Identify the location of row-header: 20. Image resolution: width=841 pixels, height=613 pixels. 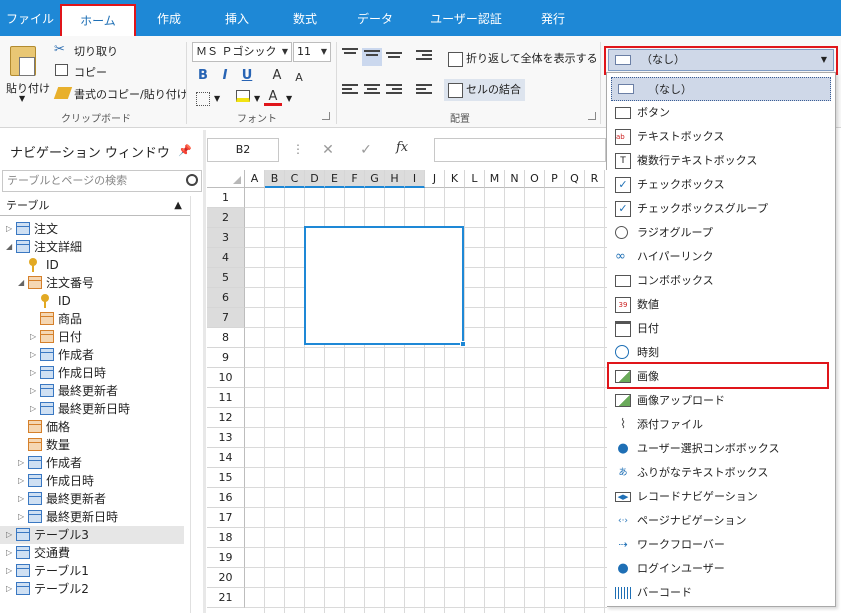
(226, 578).